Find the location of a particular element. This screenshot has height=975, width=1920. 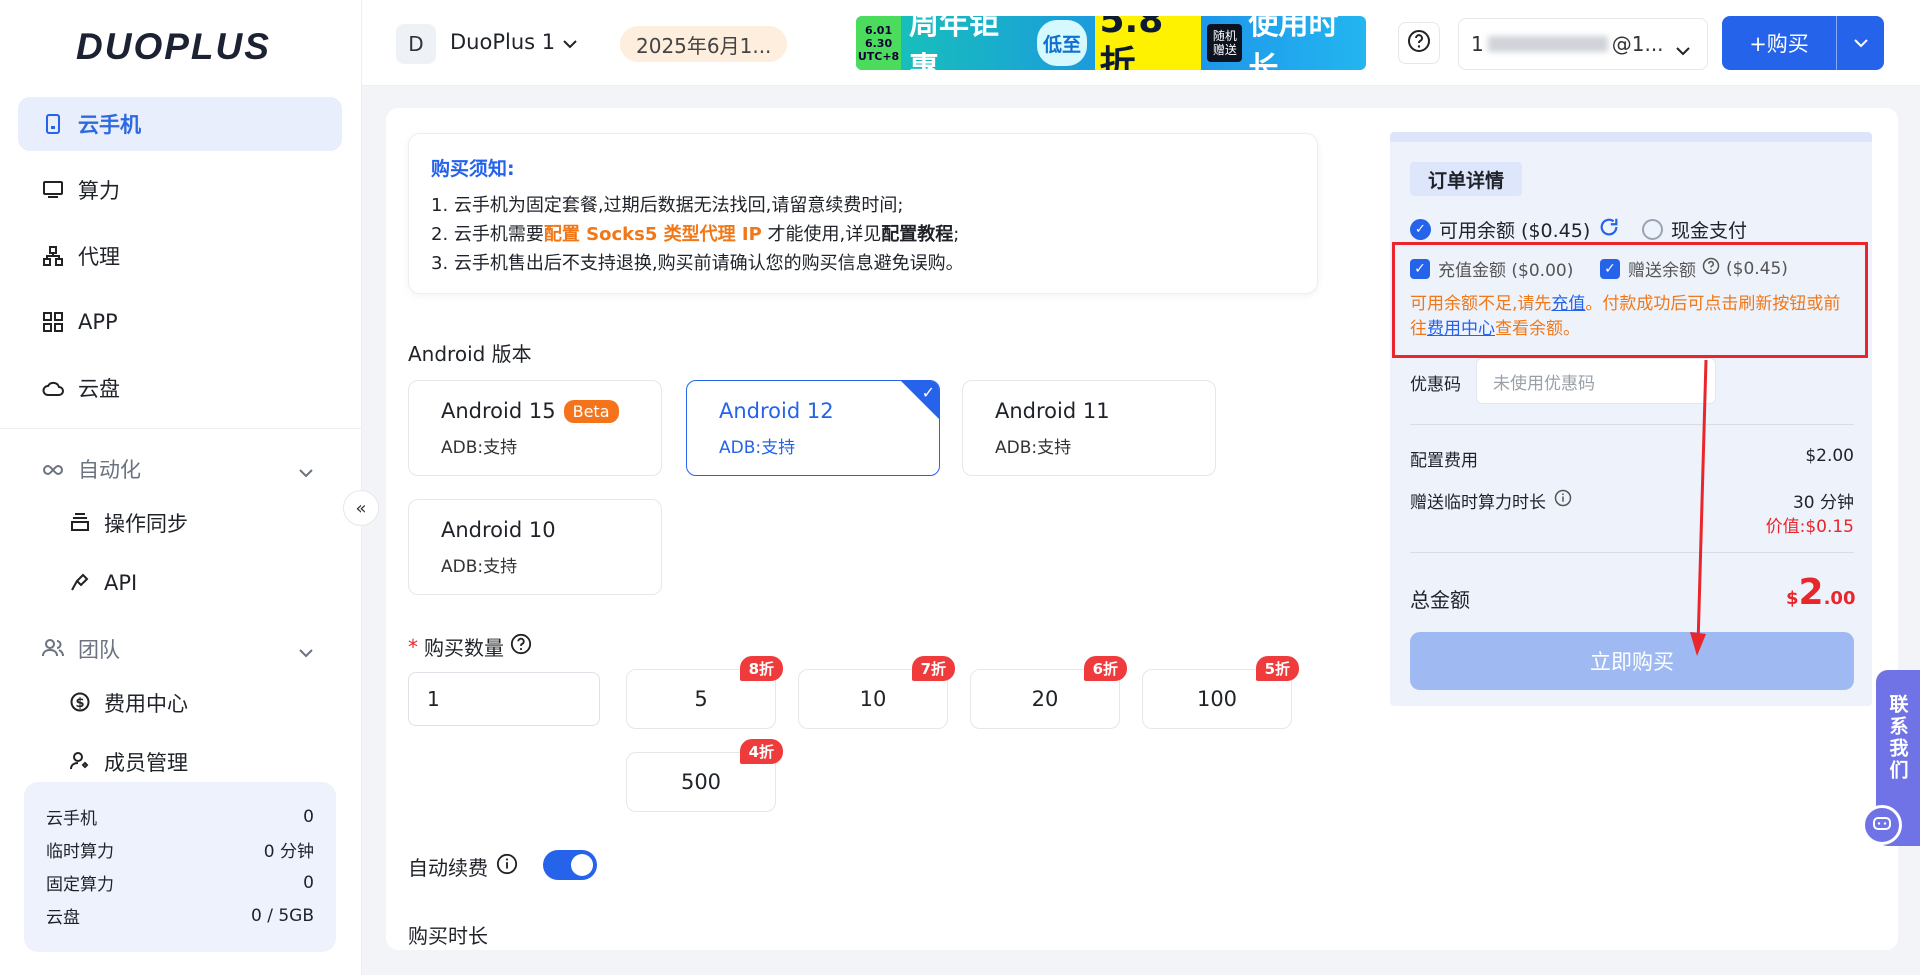

sidebar-item-billing: $ 费用中心 is located at coordinates (129, 703).